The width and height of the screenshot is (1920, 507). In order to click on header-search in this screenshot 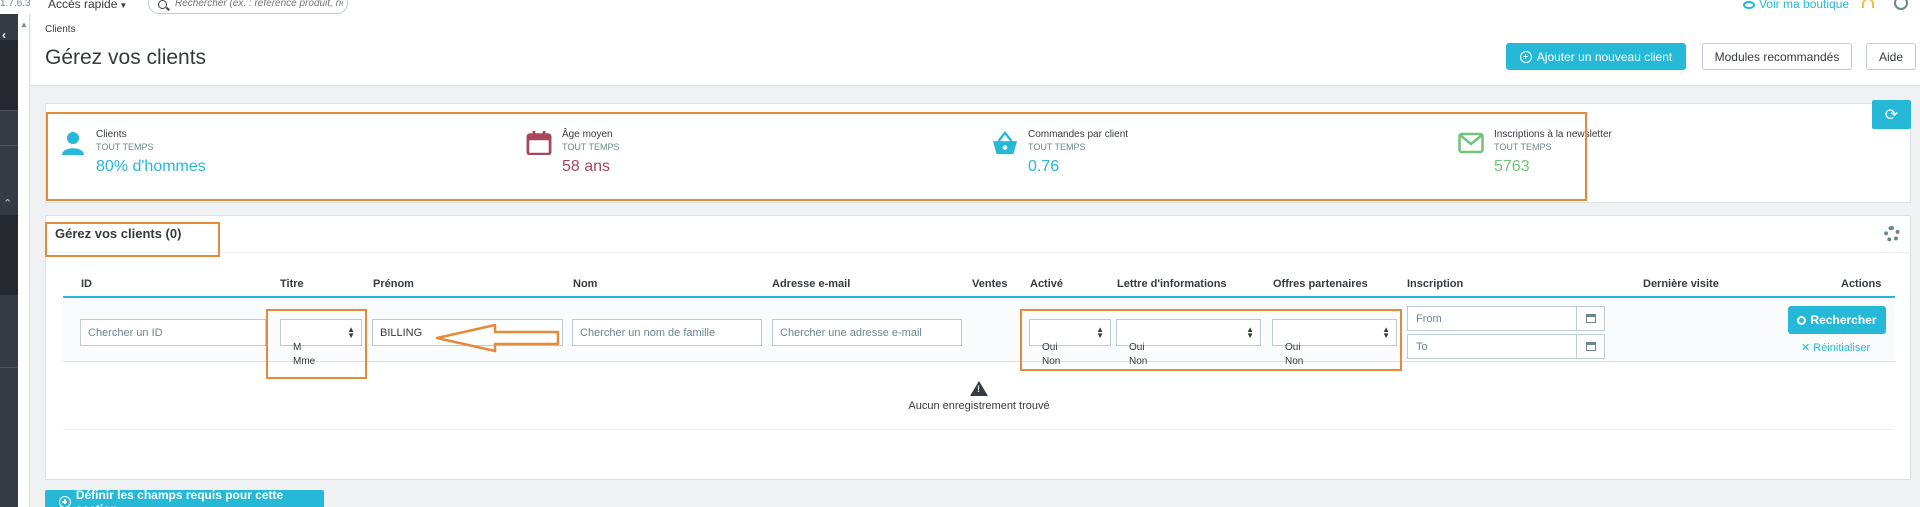, I will do `click(248, 7)`.